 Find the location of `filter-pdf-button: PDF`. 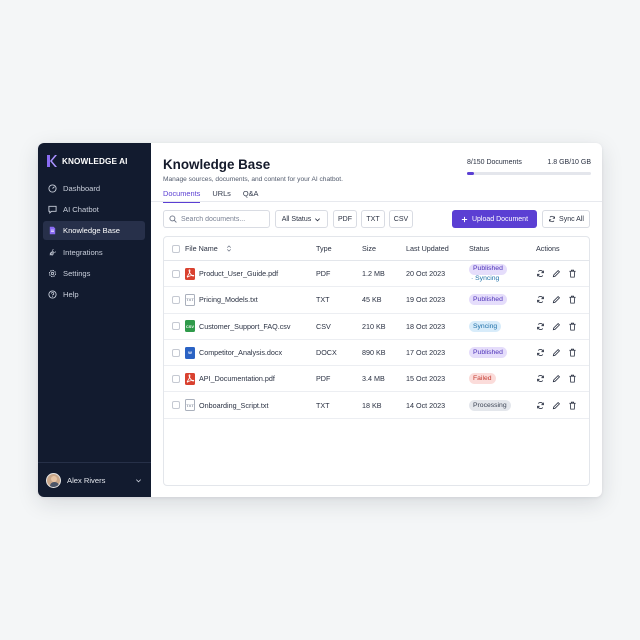

filter-pdf-button: PDF is located at coordinates (345, 219).